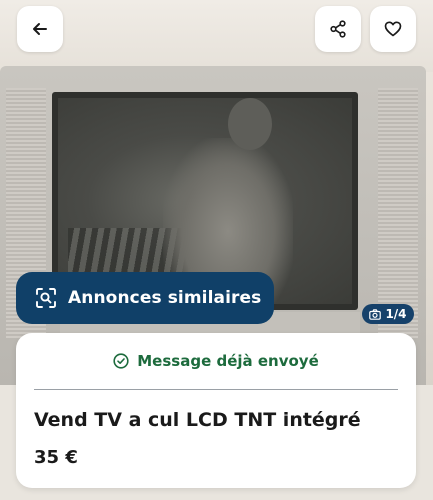  Describe the element at coordinates (228, 361) in the screenshot. I see `message-status-label: Message déjà envoyé` at that location.